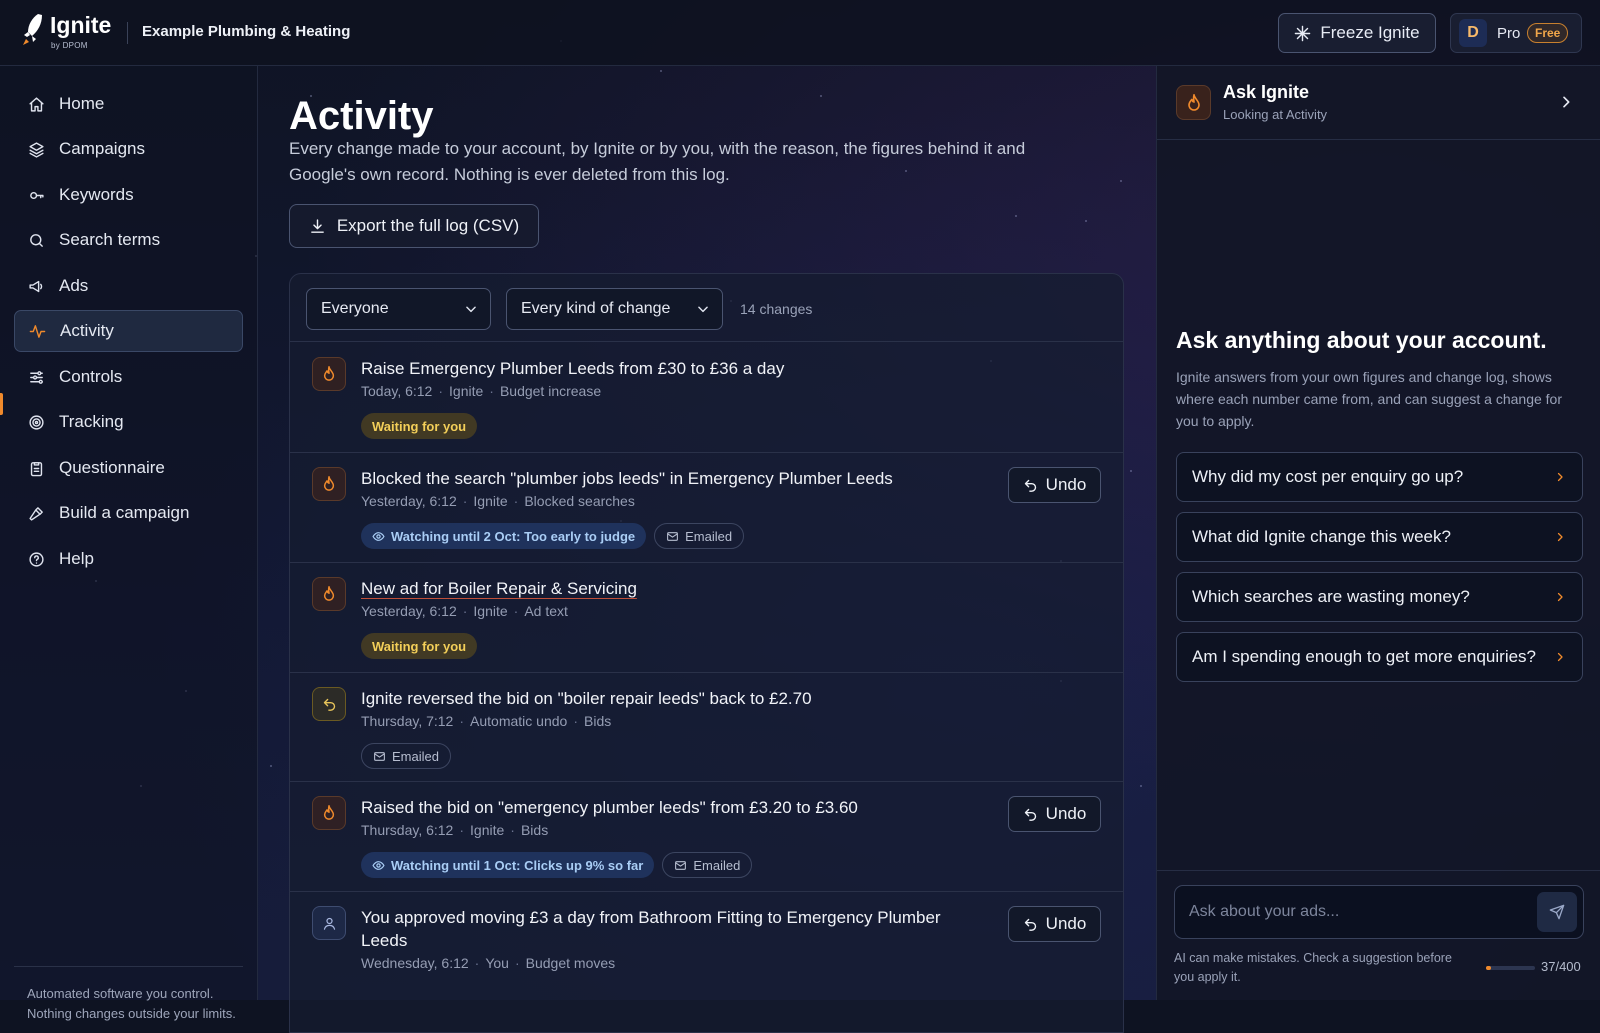 This screenshot has width=1600, height=1033. Describe the element at coordinates (1357, 33) in the screenshot. I see `freeze-ignite-button: Freeze Ignite` at that location.